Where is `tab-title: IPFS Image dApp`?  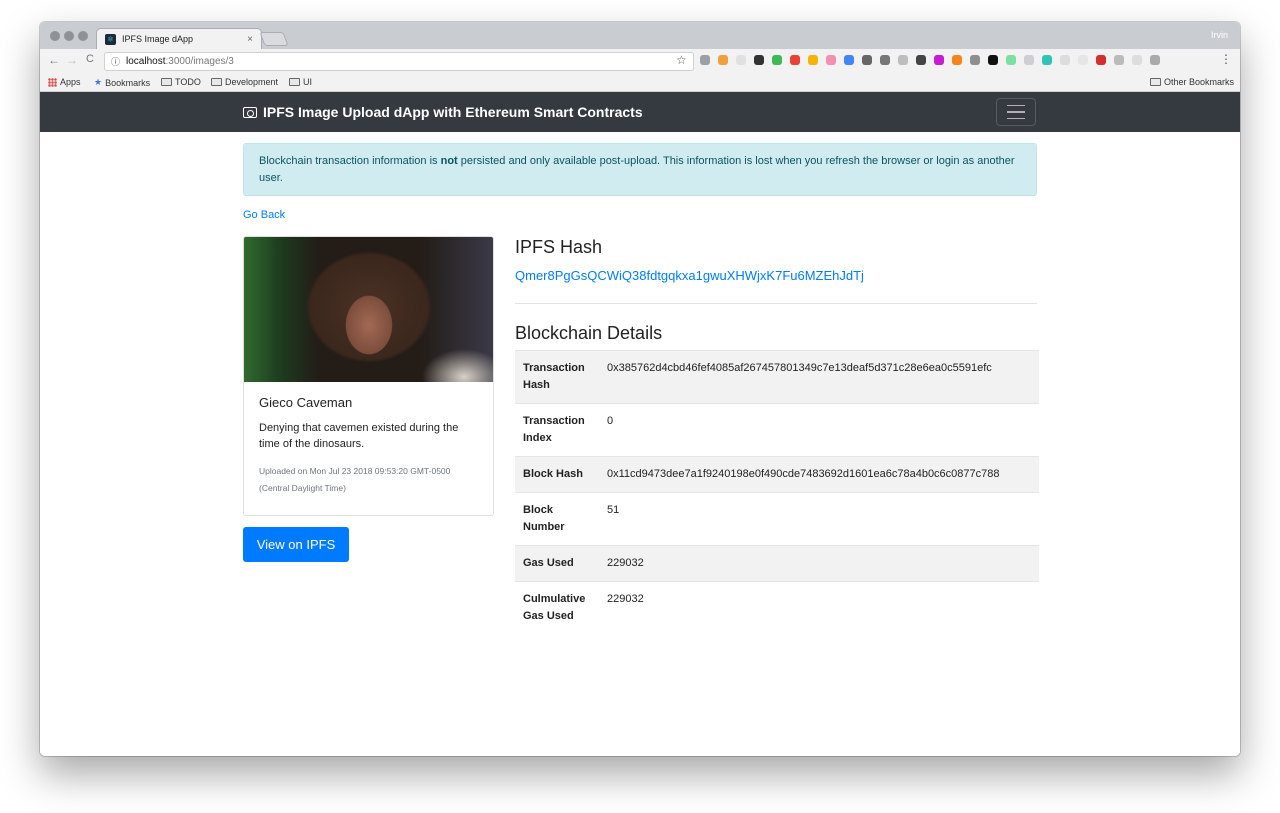
tab-title: IPFS Image dApp is located at coordinates (158, 39).